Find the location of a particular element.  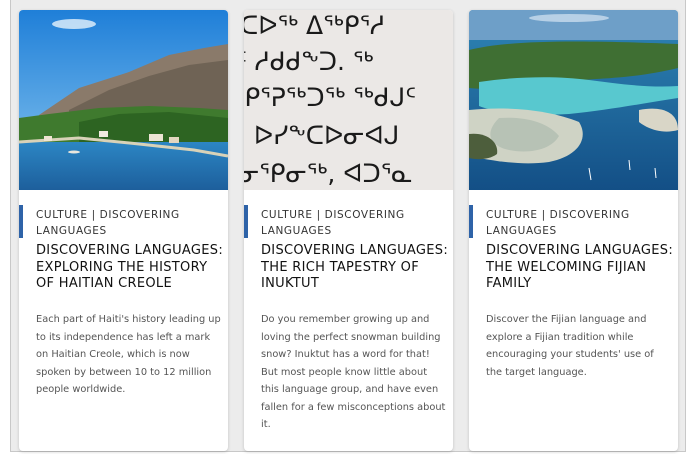

haiti-coast-image is located at coordinates (123, 100).